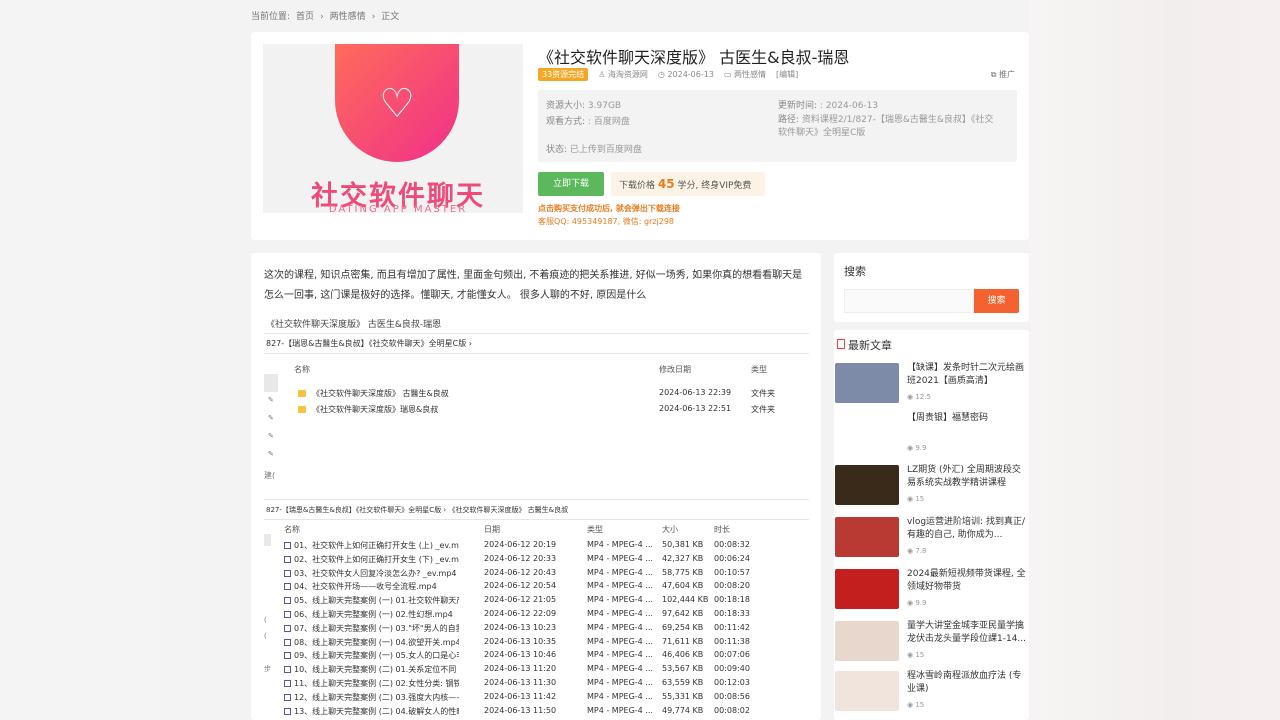 The height and width of the screenshot is (720, 1280). I want to click on user-icon: ♙, so click(603, 74).